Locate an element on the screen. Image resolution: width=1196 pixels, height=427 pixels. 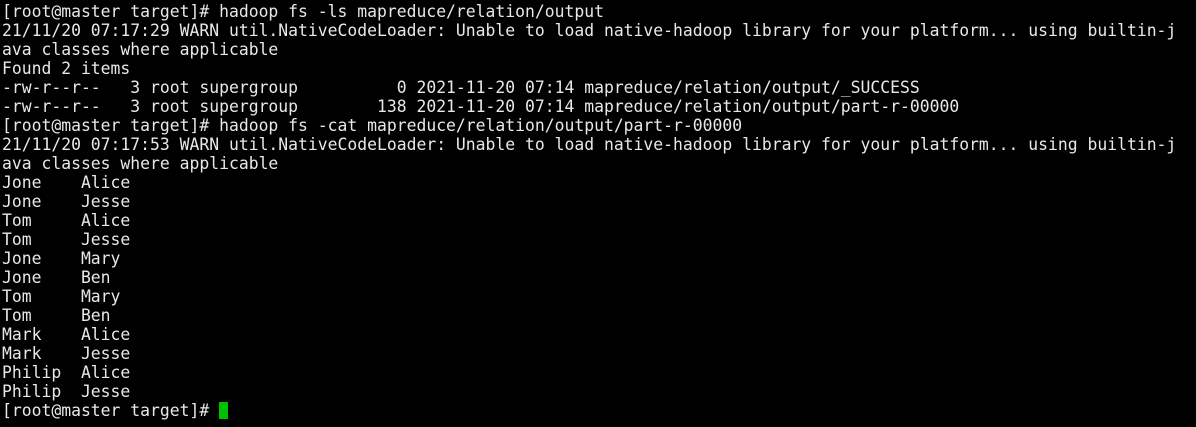
output-row: Philip Alice is located at coordinates (66, 372).